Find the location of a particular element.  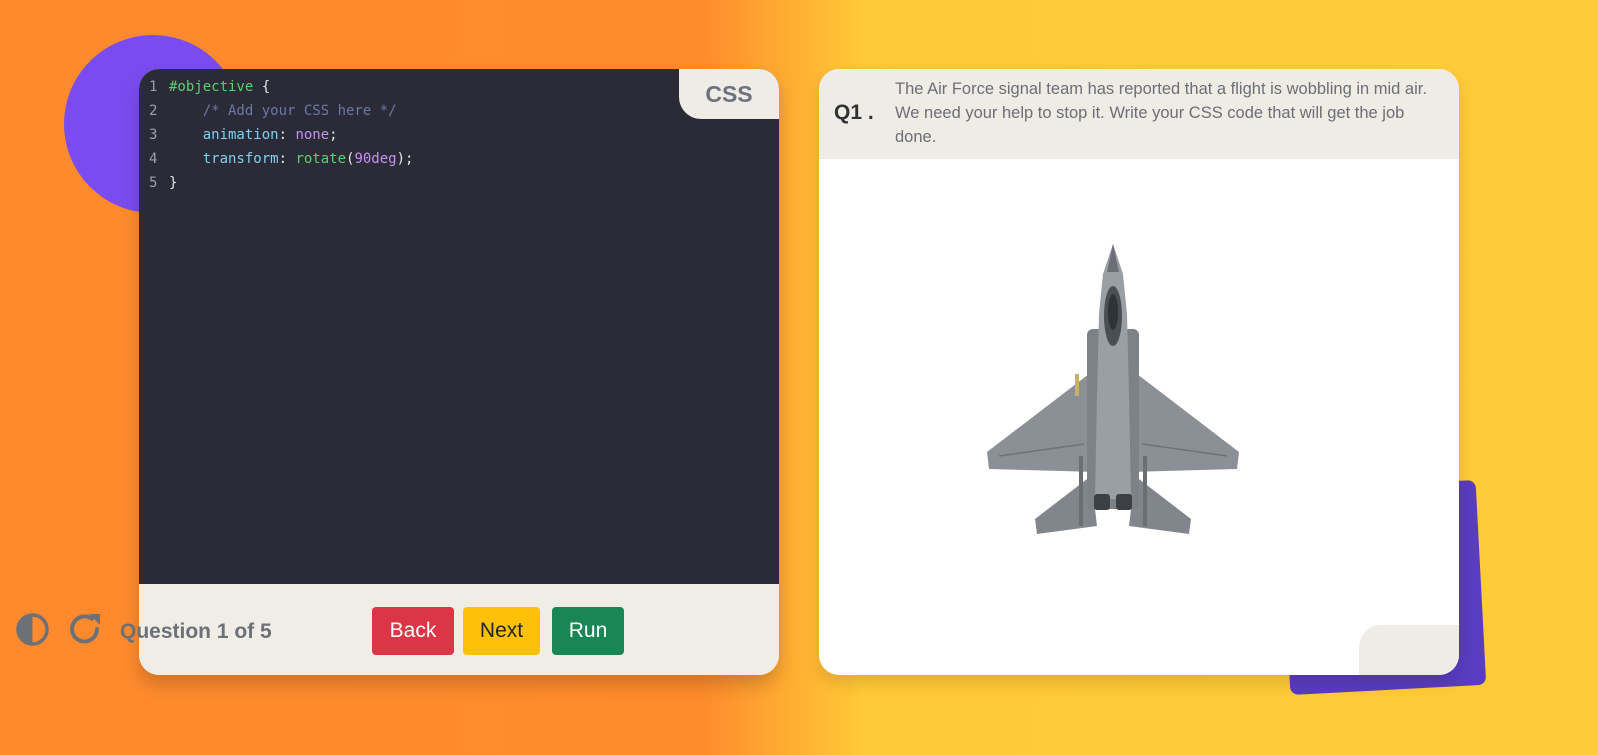

line-number: 3 is located at coordinates (153, 135).